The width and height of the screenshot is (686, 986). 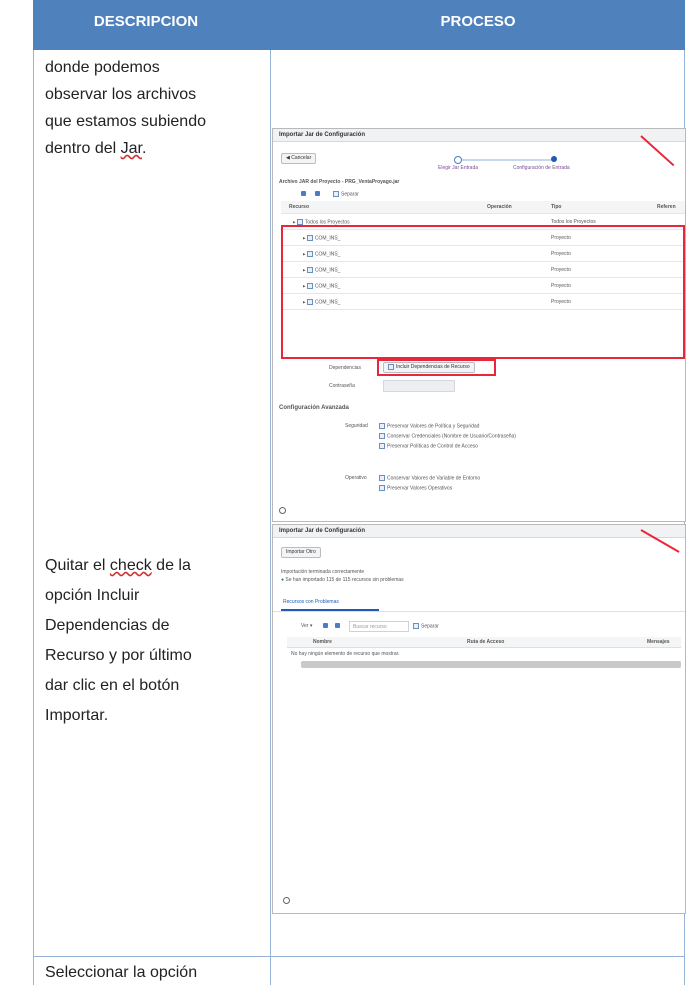 I want to click on row2-line: Quitar el check de la, so click(x=144, y=566).